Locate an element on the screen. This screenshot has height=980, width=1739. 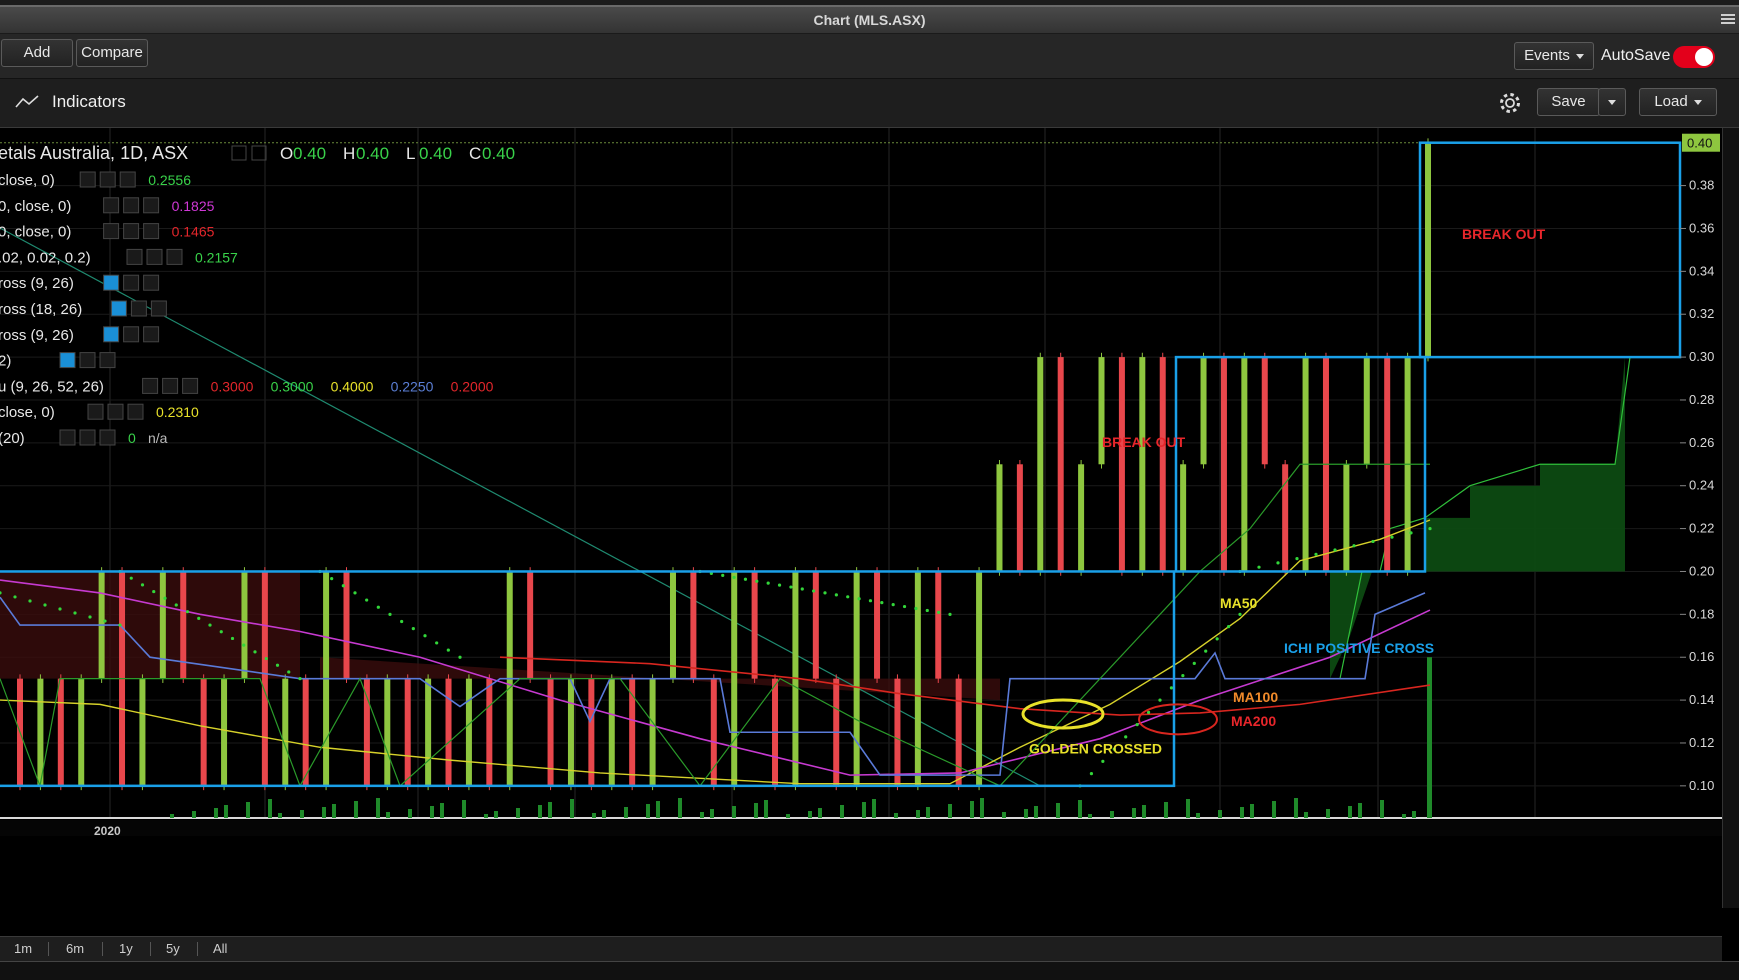
legend-control-icon is located at coordinates (259, 153).